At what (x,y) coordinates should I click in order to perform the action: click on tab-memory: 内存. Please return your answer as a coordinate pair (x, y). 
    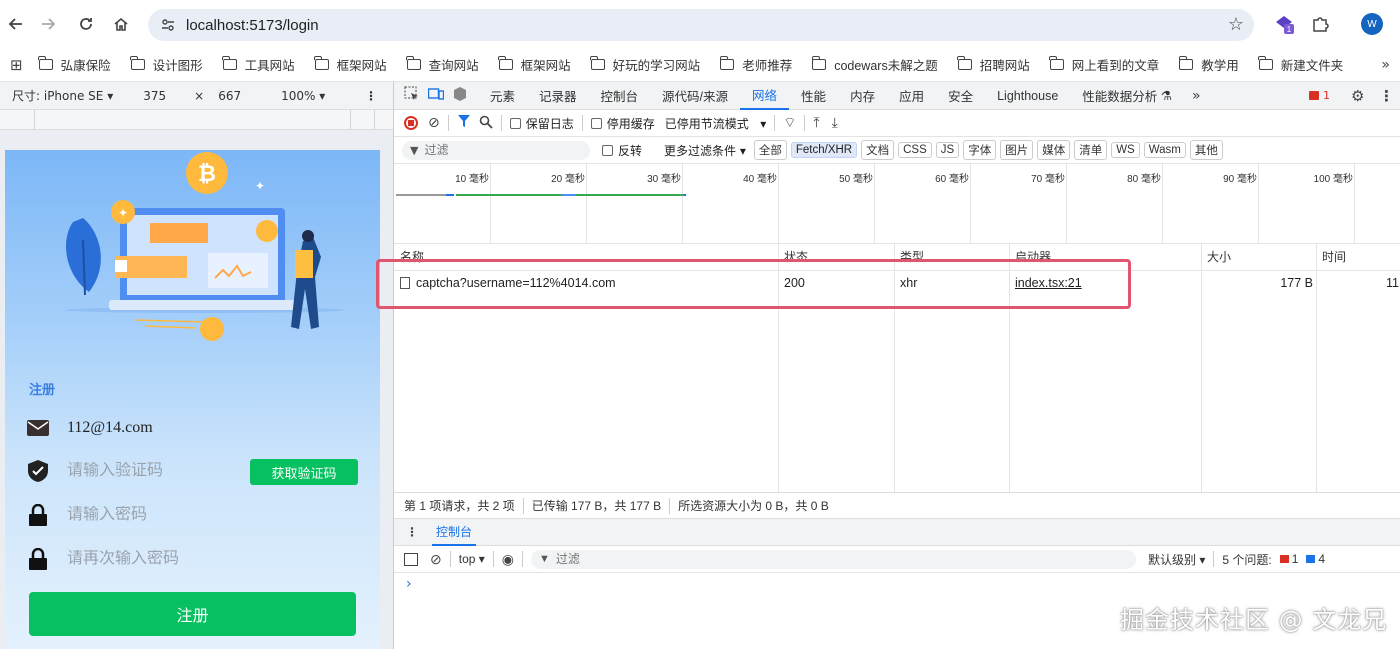
    Looking at the image, I should click on (862, 96).